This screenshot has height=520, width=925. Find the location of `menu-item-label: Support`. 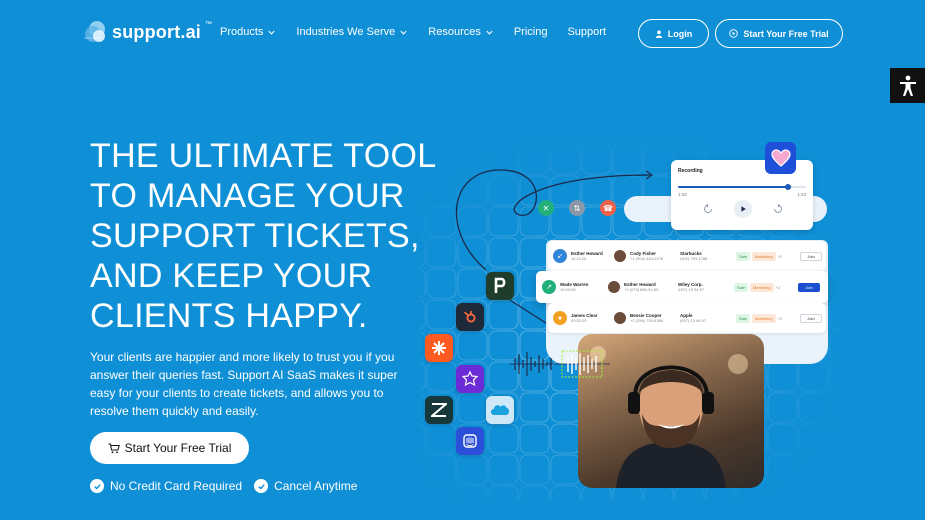

menu-item-label: Support is located at coordinates (586, 32).